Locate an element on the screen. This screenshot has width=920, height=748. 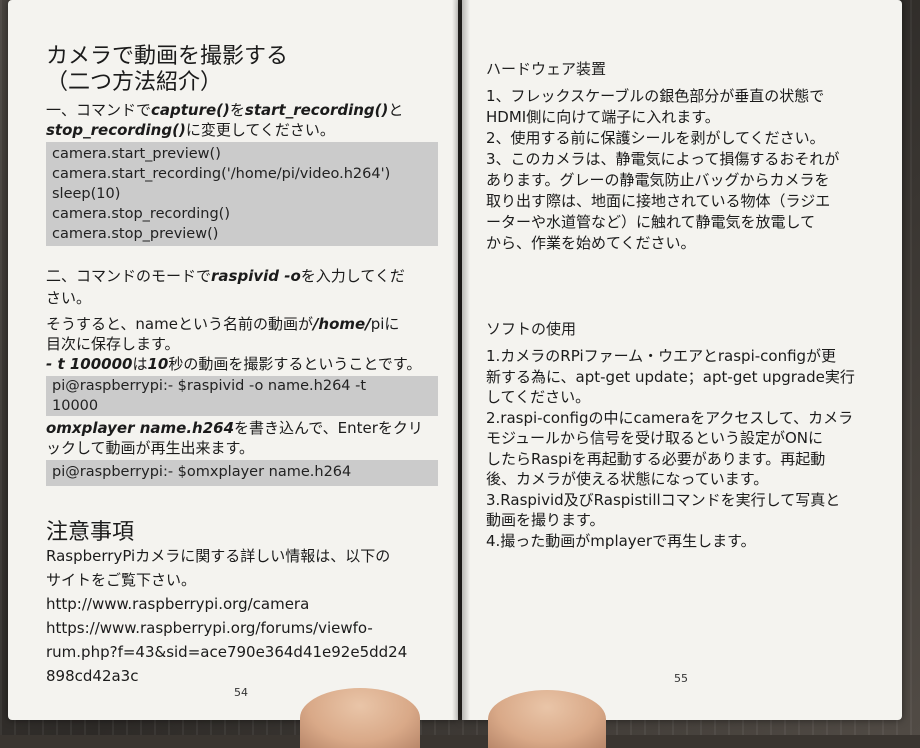
software-line: したらRaspiを再起動する必要があります。再起動 is located at coordinates (656, 458).